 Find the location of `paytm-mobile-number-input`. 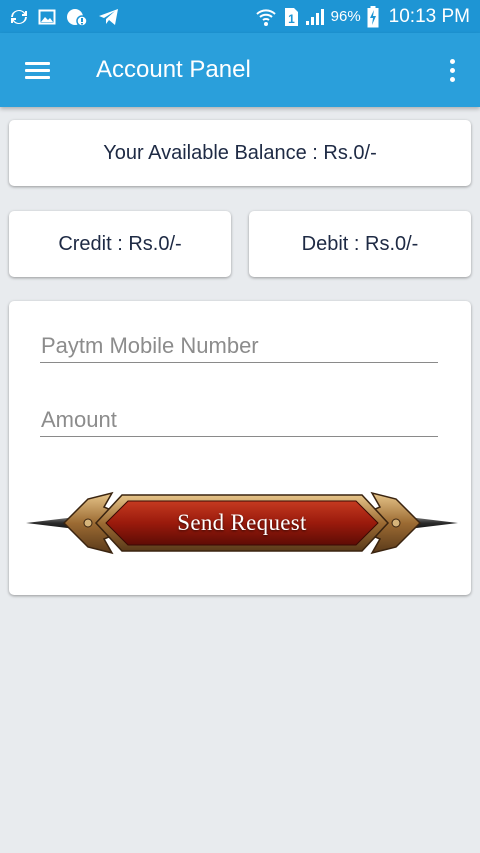

paytm-mobile-number-input is located at coordinates (239, 346).